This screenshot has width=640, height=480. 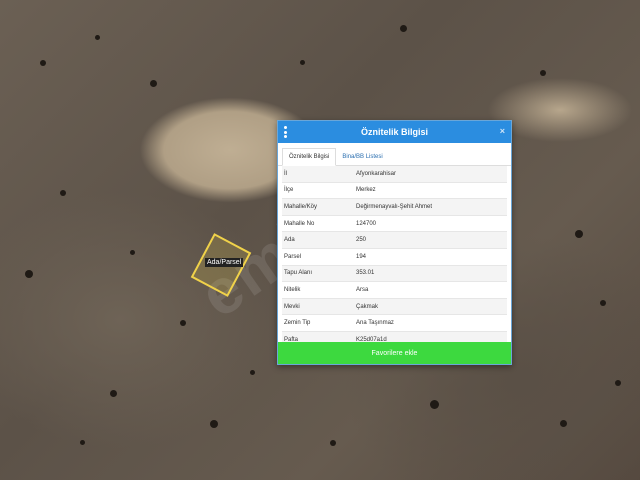 I want to click on table-row: Mevki Çakmak, so click(x=394, y=307).